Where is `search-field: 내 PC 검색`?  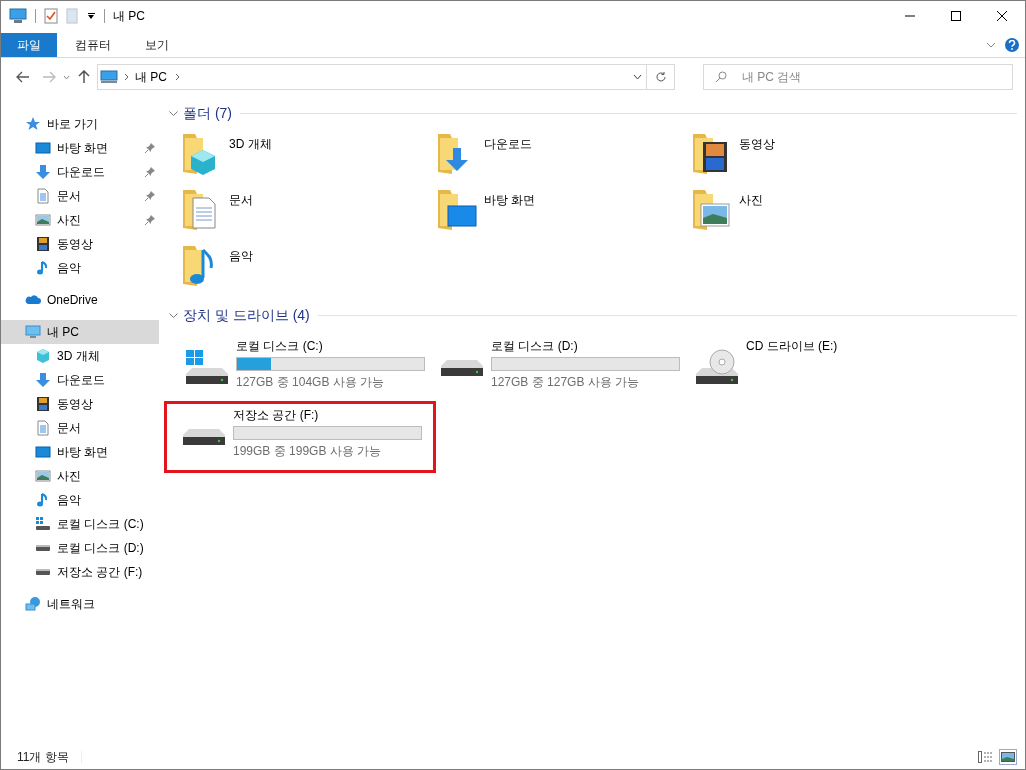
search-field: 내 PC 검색 is located at coordinates (858, 77).